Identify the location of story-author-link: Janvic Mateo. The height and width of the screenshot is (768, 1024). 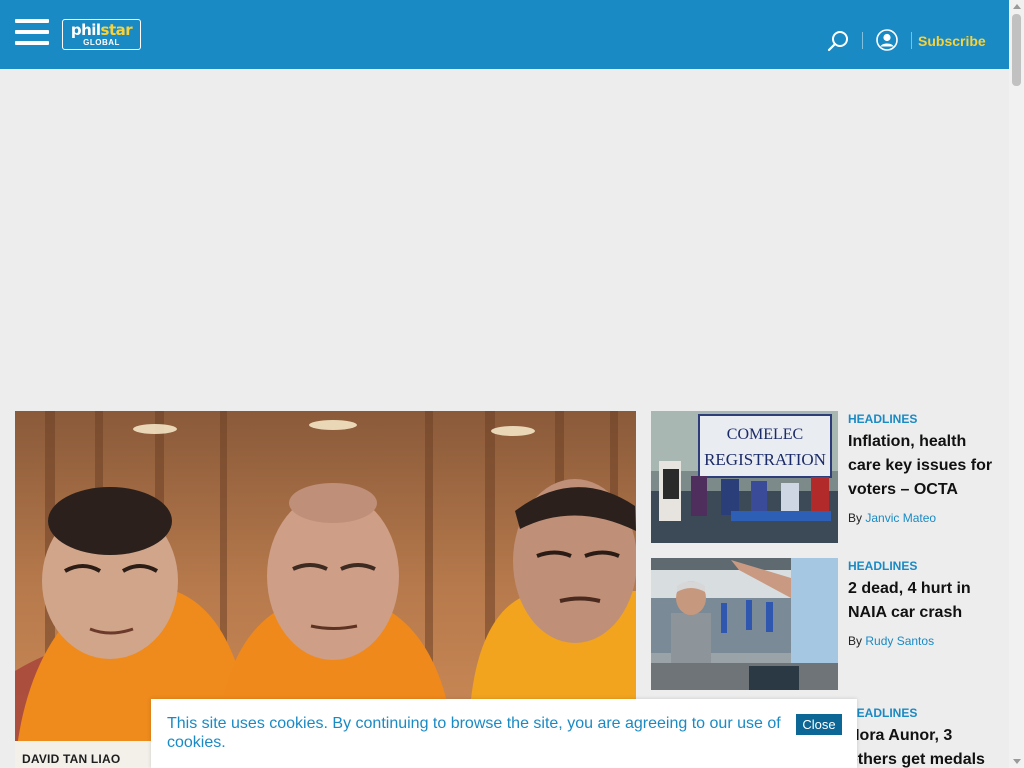
(900, 518).